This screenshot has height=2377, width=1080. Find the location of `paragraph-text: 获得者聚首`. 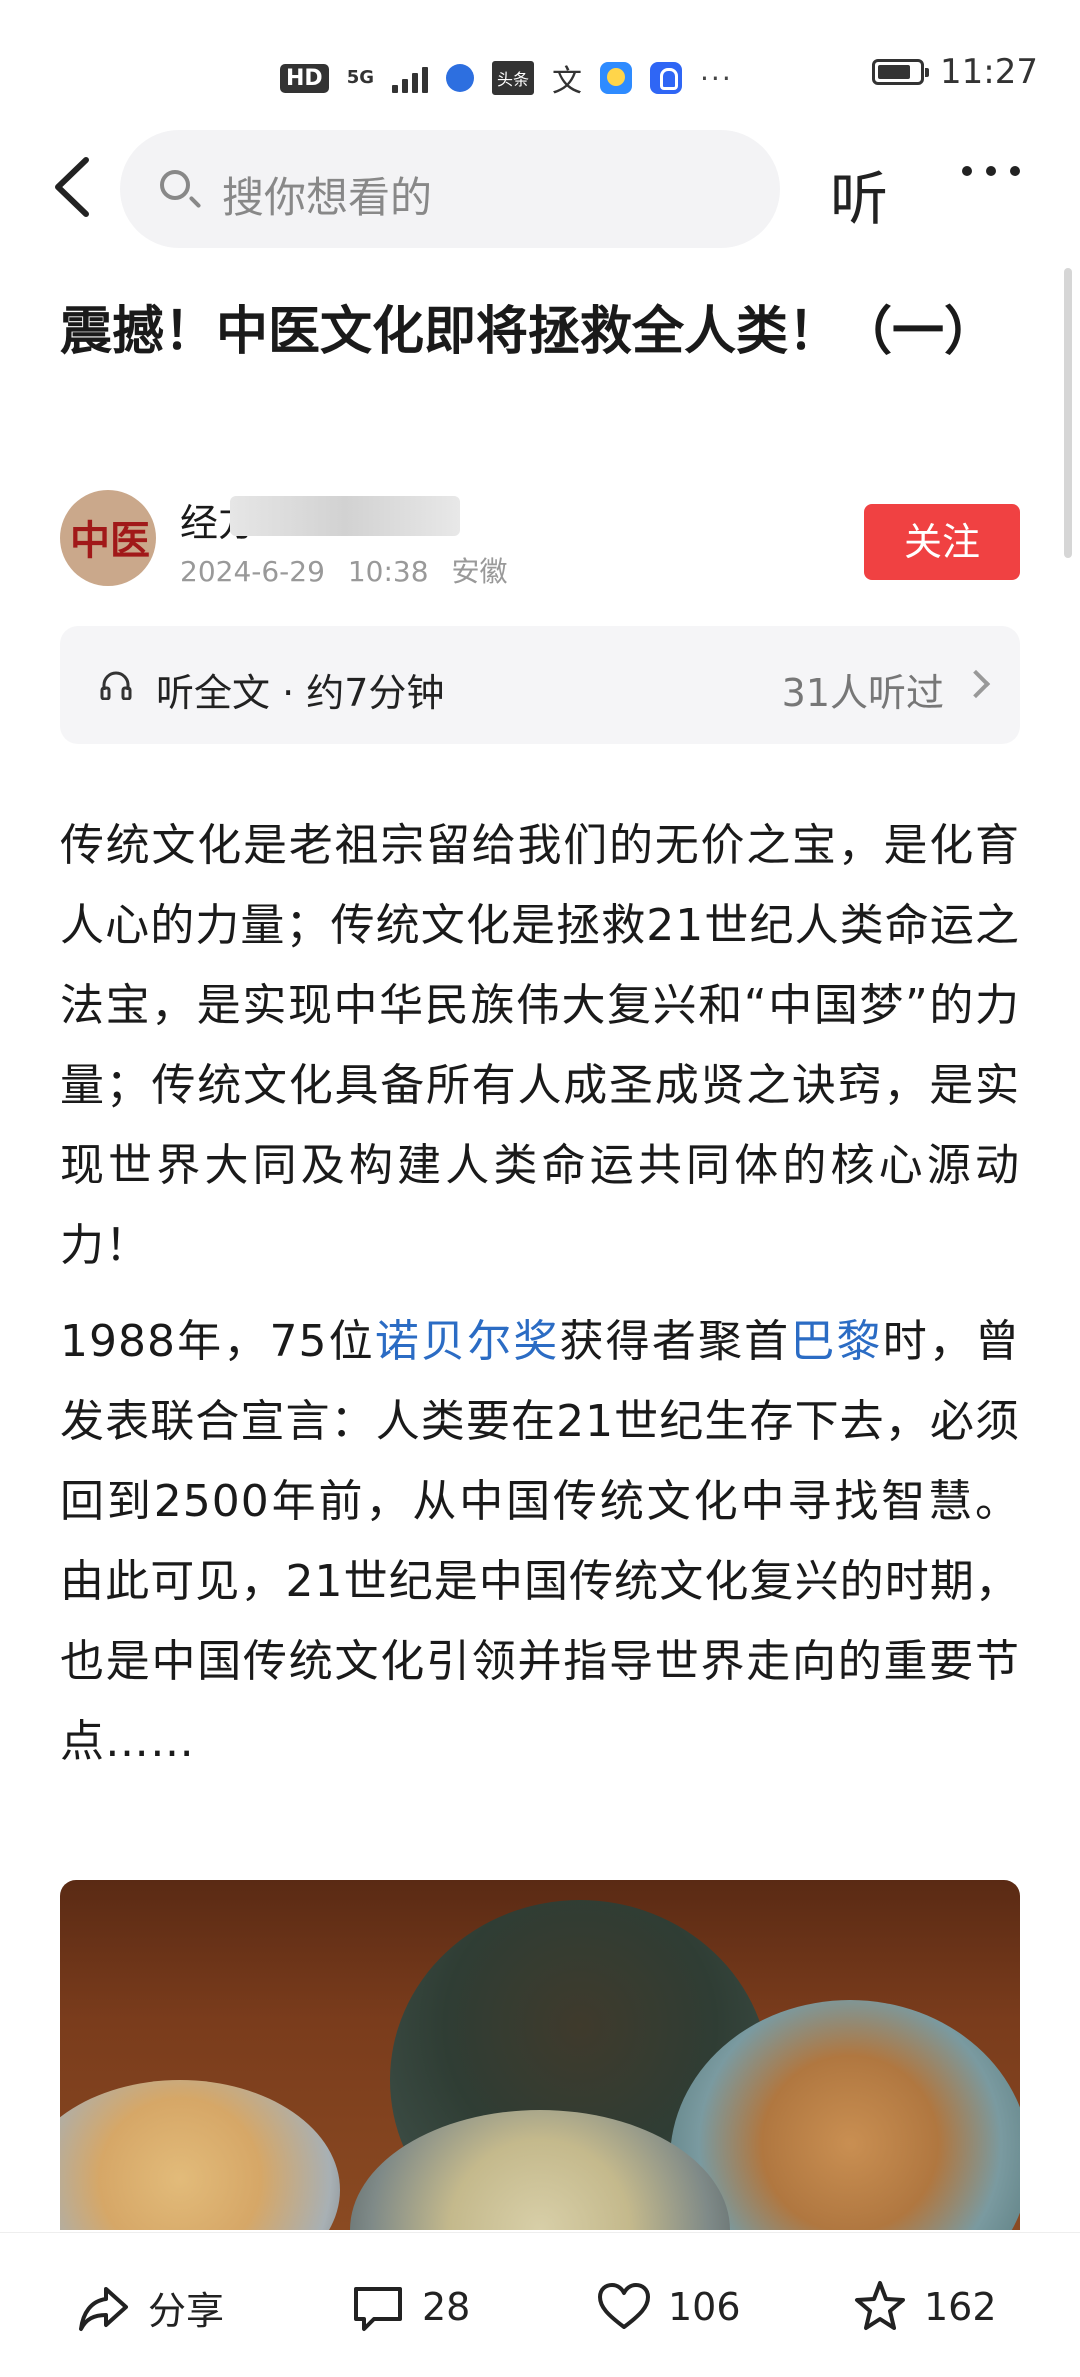

paragraph-text: 获得者聚首 is located at coordinates (675, 1341).